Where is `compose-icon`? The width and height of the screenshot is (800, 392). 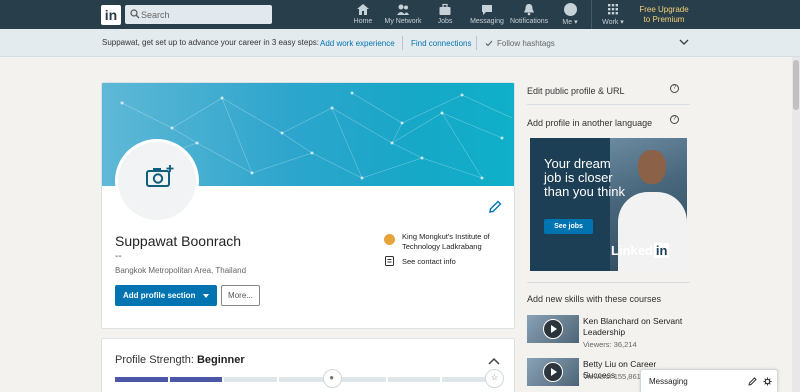 compose-icon is located at coordinates (752, 381).